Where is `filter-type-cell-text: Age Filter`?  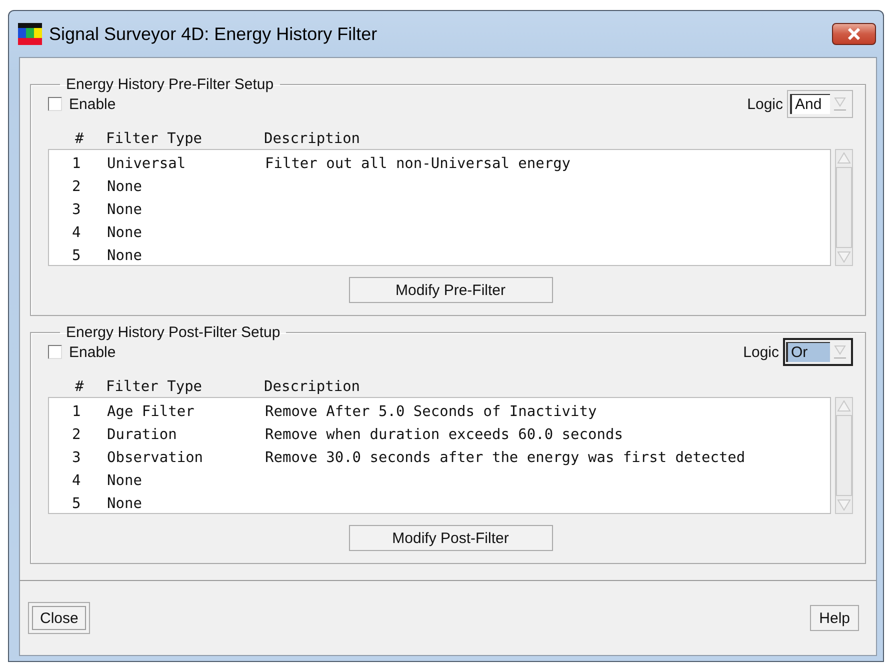 filter-type-cell-text: Age Filter is located at coordinates (151, 412).